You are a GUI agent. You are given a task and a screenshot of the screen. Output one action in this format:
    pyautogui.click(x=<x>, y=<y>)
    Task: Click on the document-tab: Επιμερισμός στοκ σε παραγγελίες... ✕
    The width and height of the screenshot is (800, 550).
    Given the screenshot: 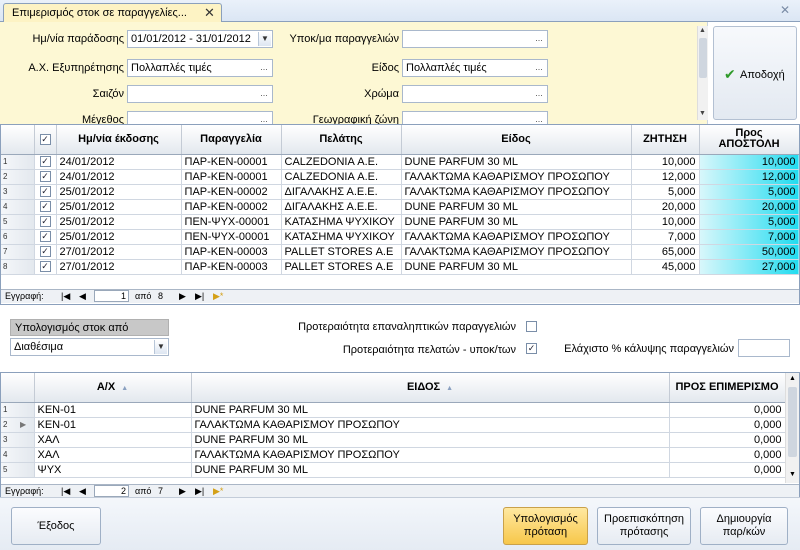 What is the action you would take?
    pyautogui.click(x=112, y=13)
    